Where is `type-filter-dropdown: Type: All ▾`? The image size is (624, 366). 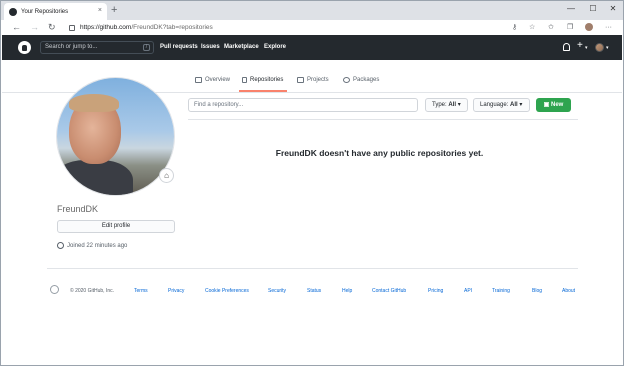
type-filter-dropdown: Type: All ▾ is located at coordinates (446, 105).